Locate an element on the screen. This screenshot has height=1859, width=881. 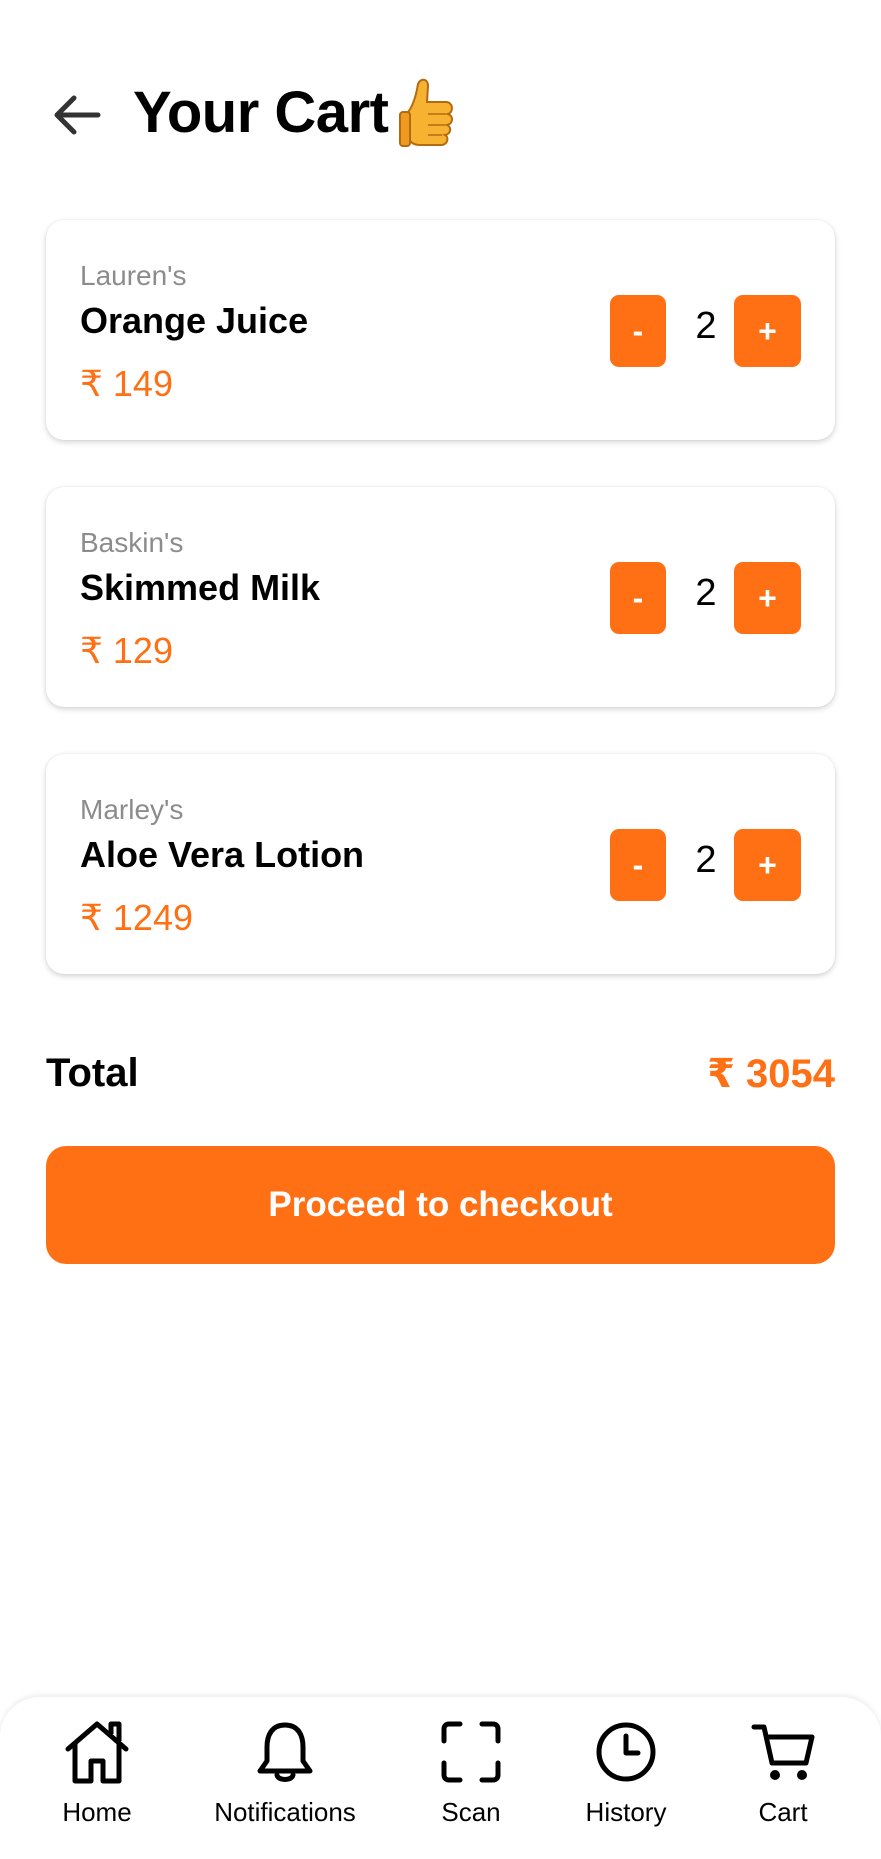
nav-item-scan: Scan is located at coordinates (471, 1782).